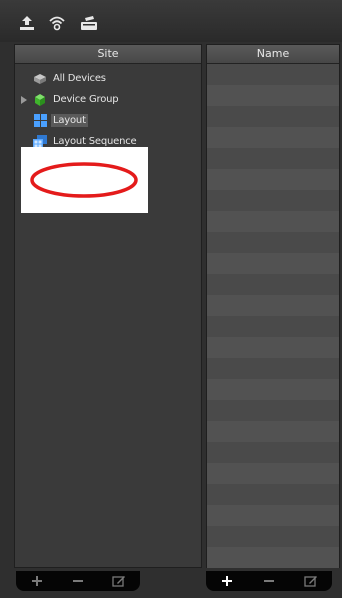  Describe the element at coordinates (40, 121) in the screenshot. I see `layout-icon` at that location.